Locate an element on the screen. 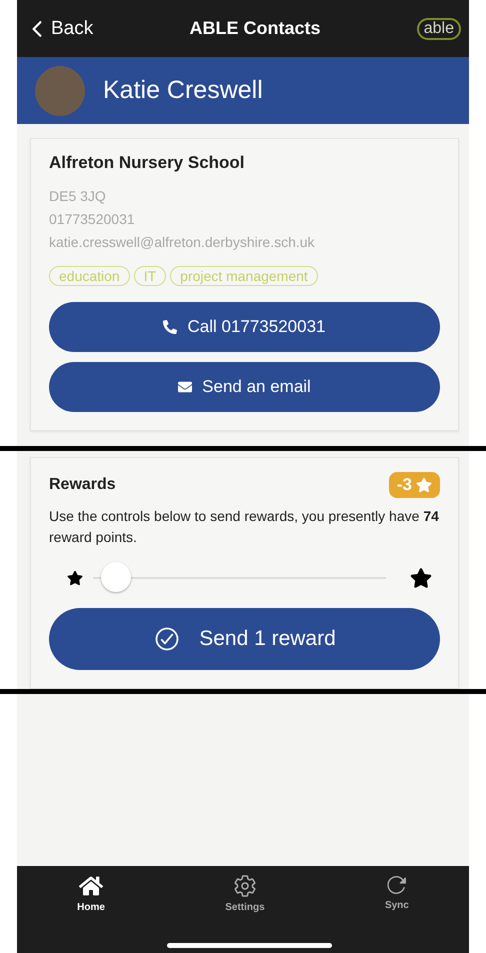 The image size is (486, 953). send-reward-button: Send 1 reward is located at coordinates (244, 639).